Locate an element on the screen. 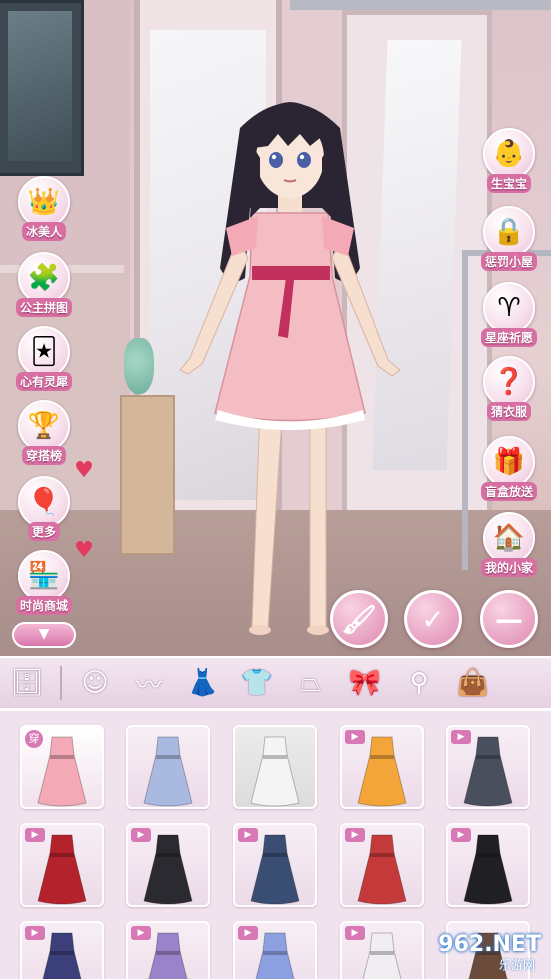 The height and width of the screenshot is (979, 551). skirt-icon: ⏢ is located at coordinates (311, 682).